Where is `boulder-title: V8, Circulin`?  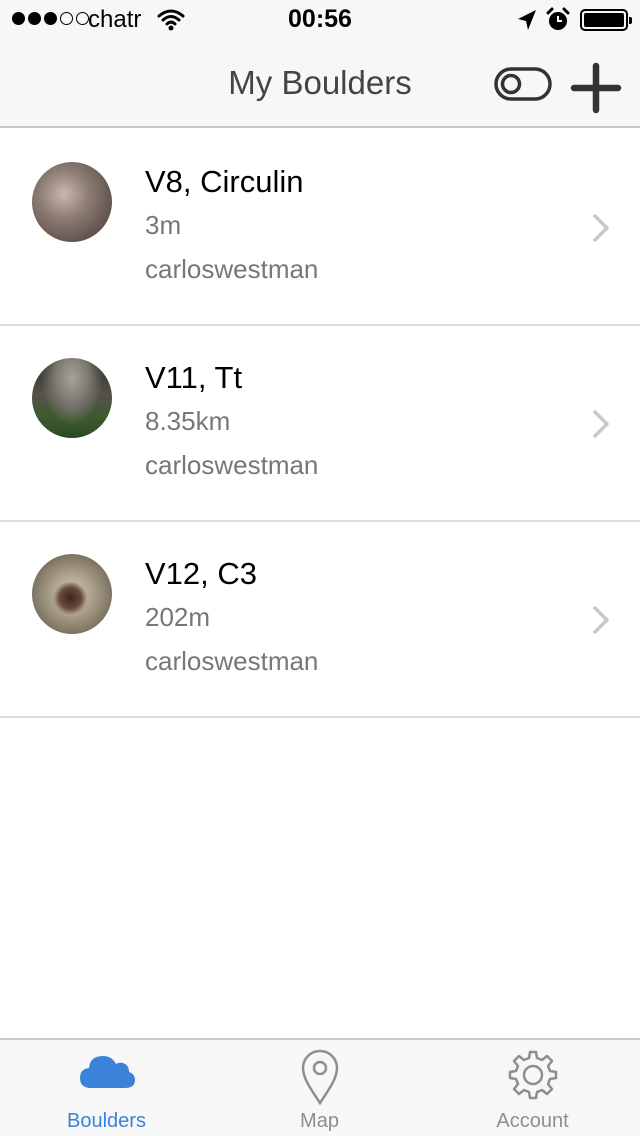
boulder-title: V8, Circulin is located at coordinates (224, 181).